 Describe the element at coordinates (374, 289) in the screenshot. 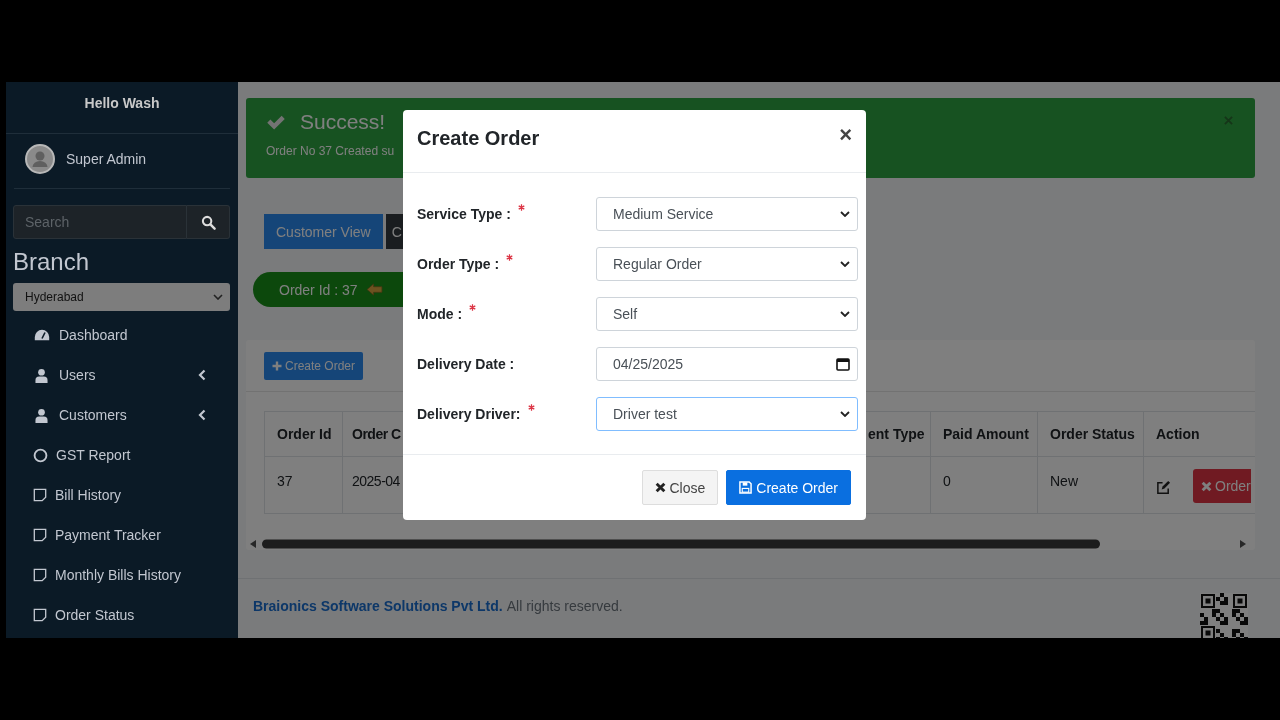

I see `arrow-left-icon` at that location.